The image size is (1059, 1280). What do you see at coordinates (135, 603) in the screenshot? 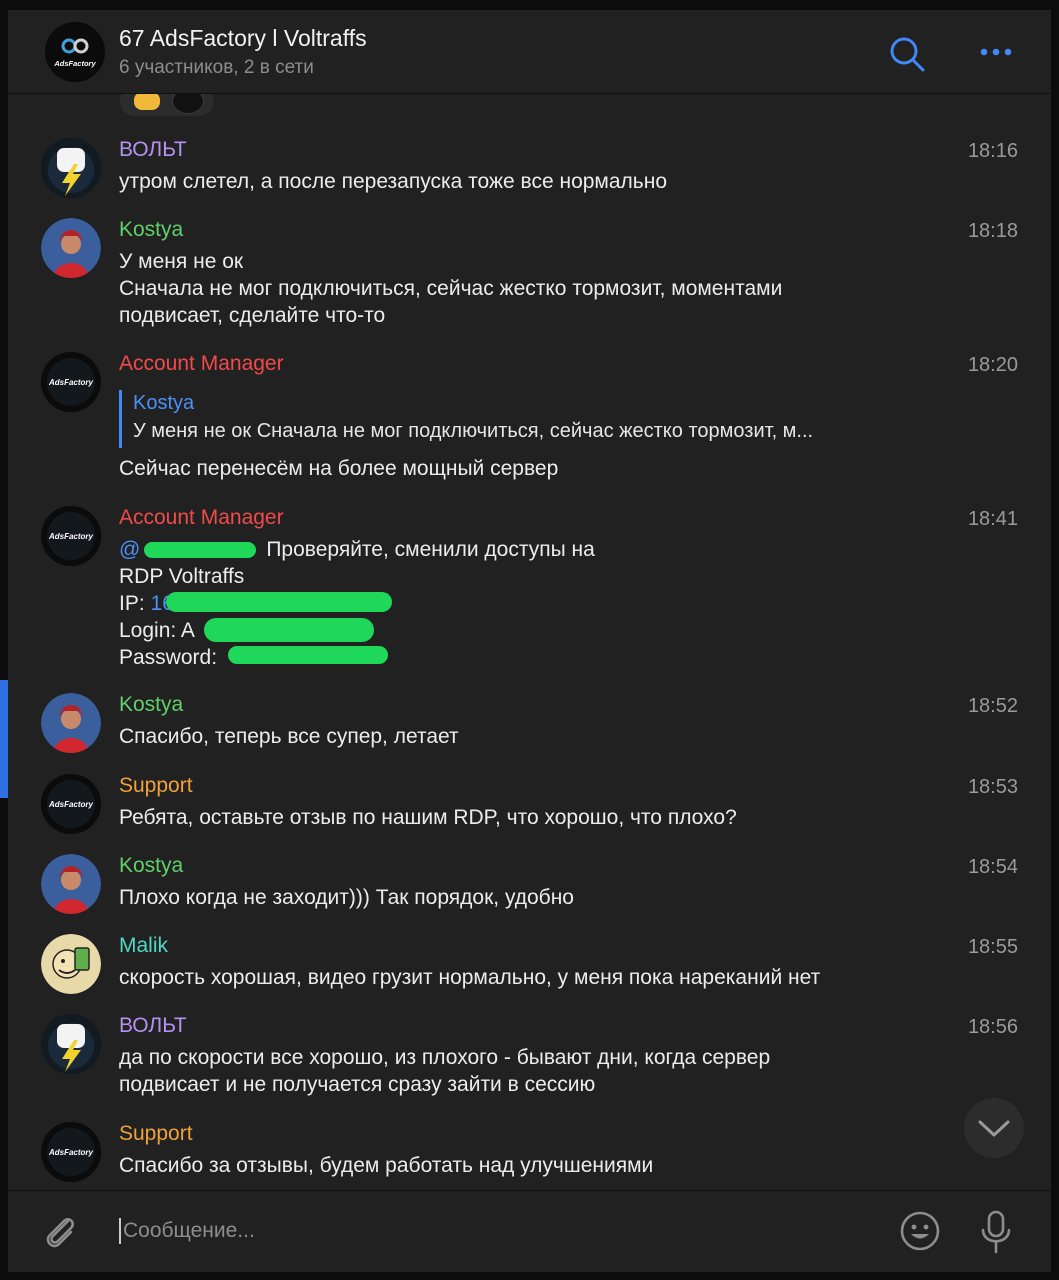
I see `ip-label: IP:` at bounding box center [135, 603].